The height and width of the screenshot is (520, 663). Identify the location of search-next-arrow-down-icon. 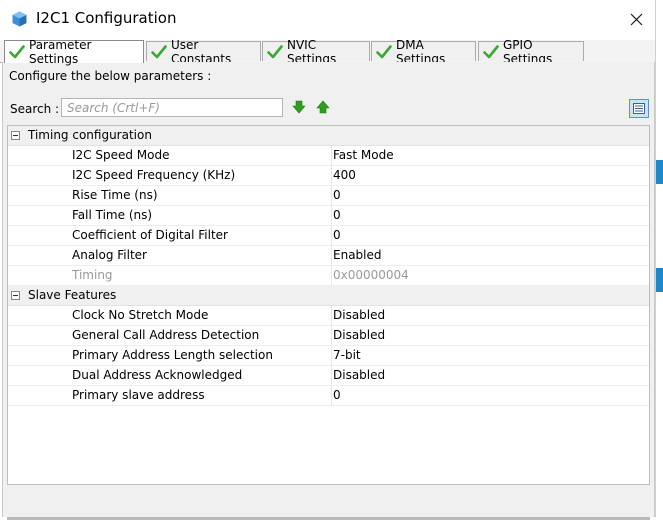
(299, 107).